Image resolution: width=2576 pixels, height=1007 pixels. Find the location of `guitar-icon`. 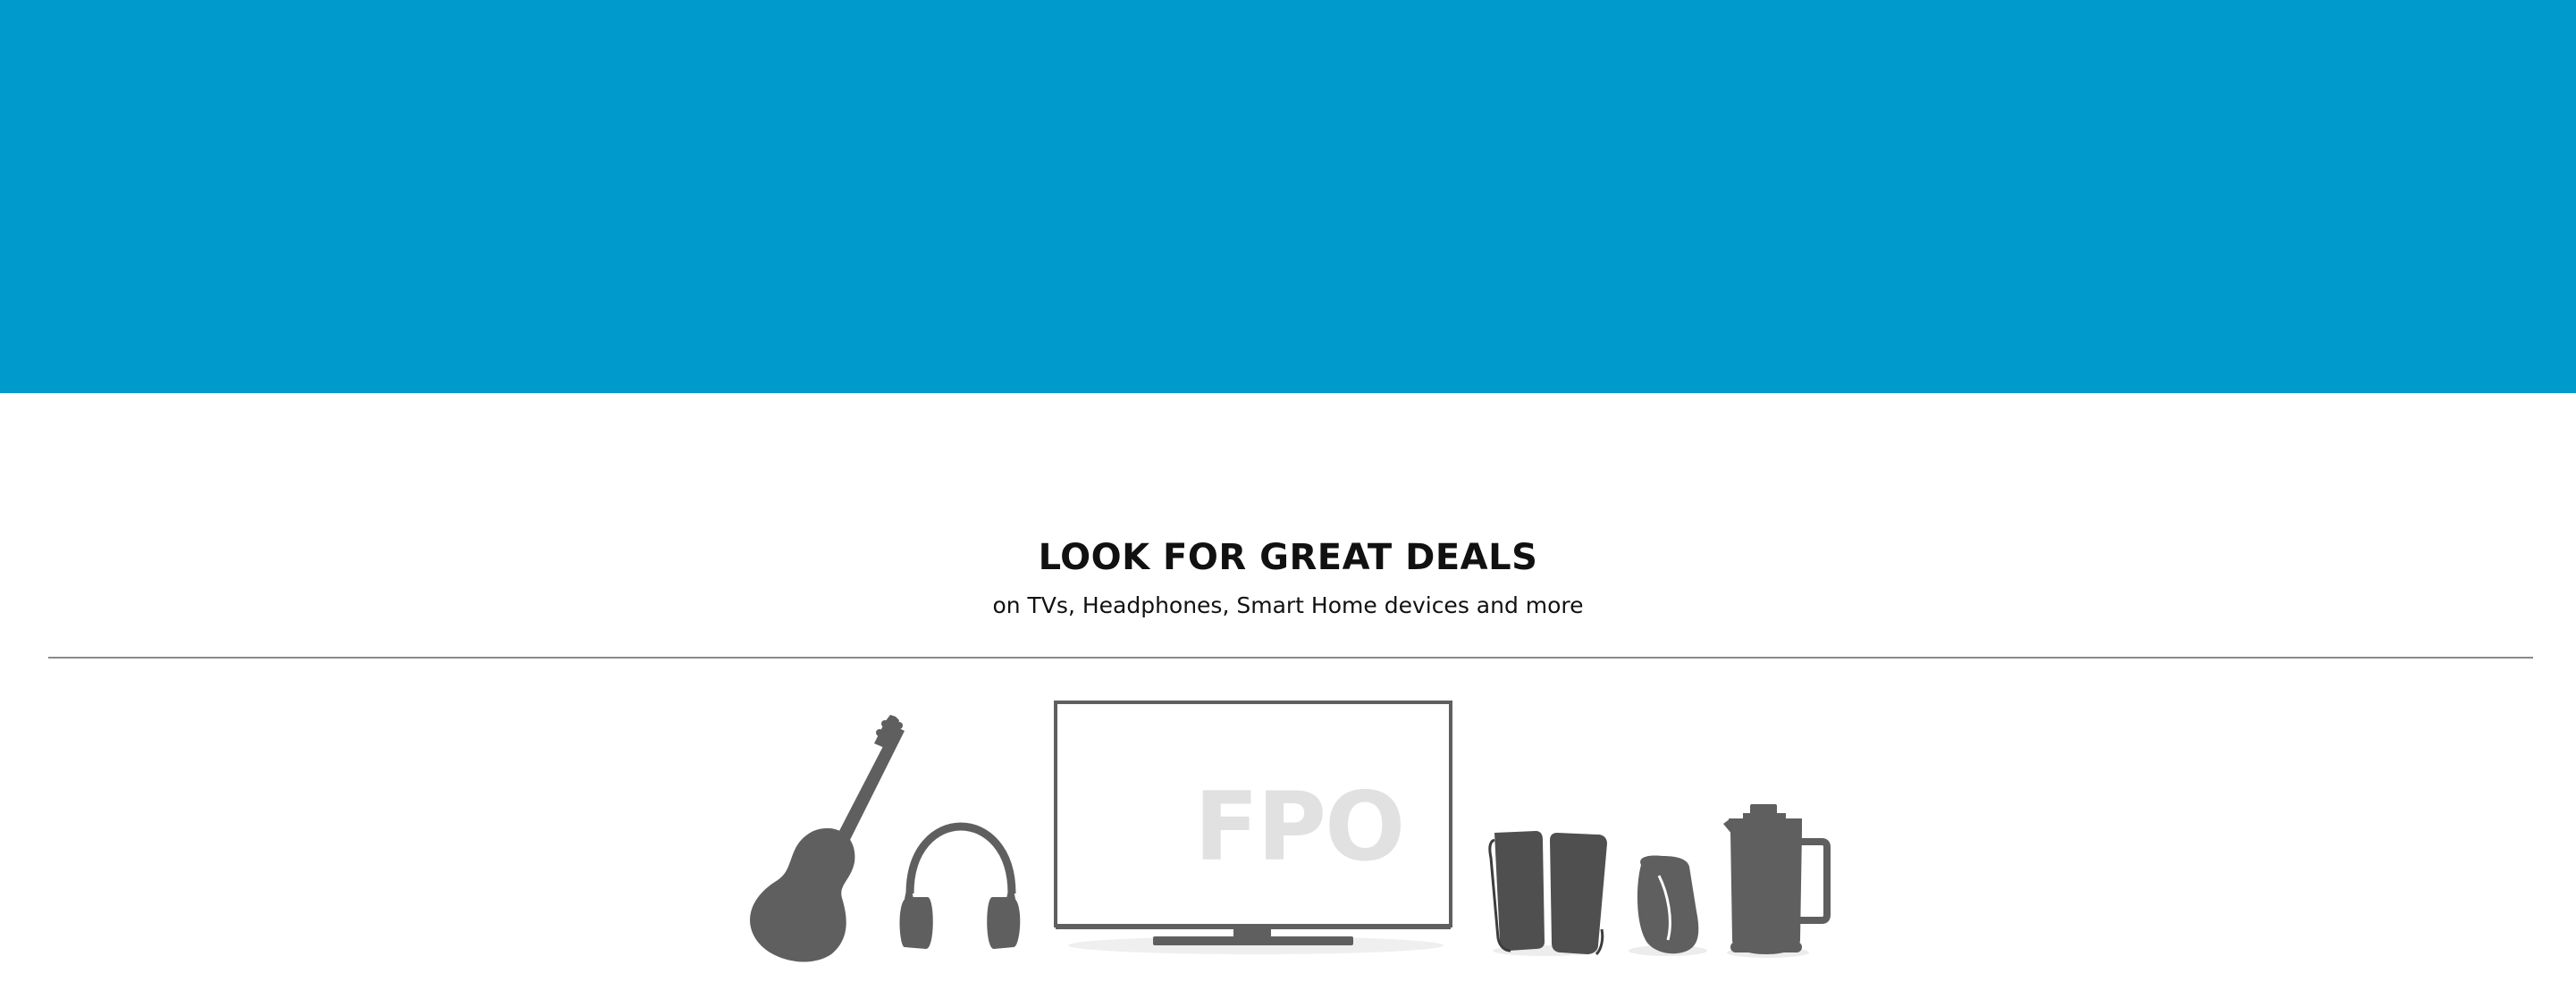

guitar-icon is located at coordinates (828, 838).